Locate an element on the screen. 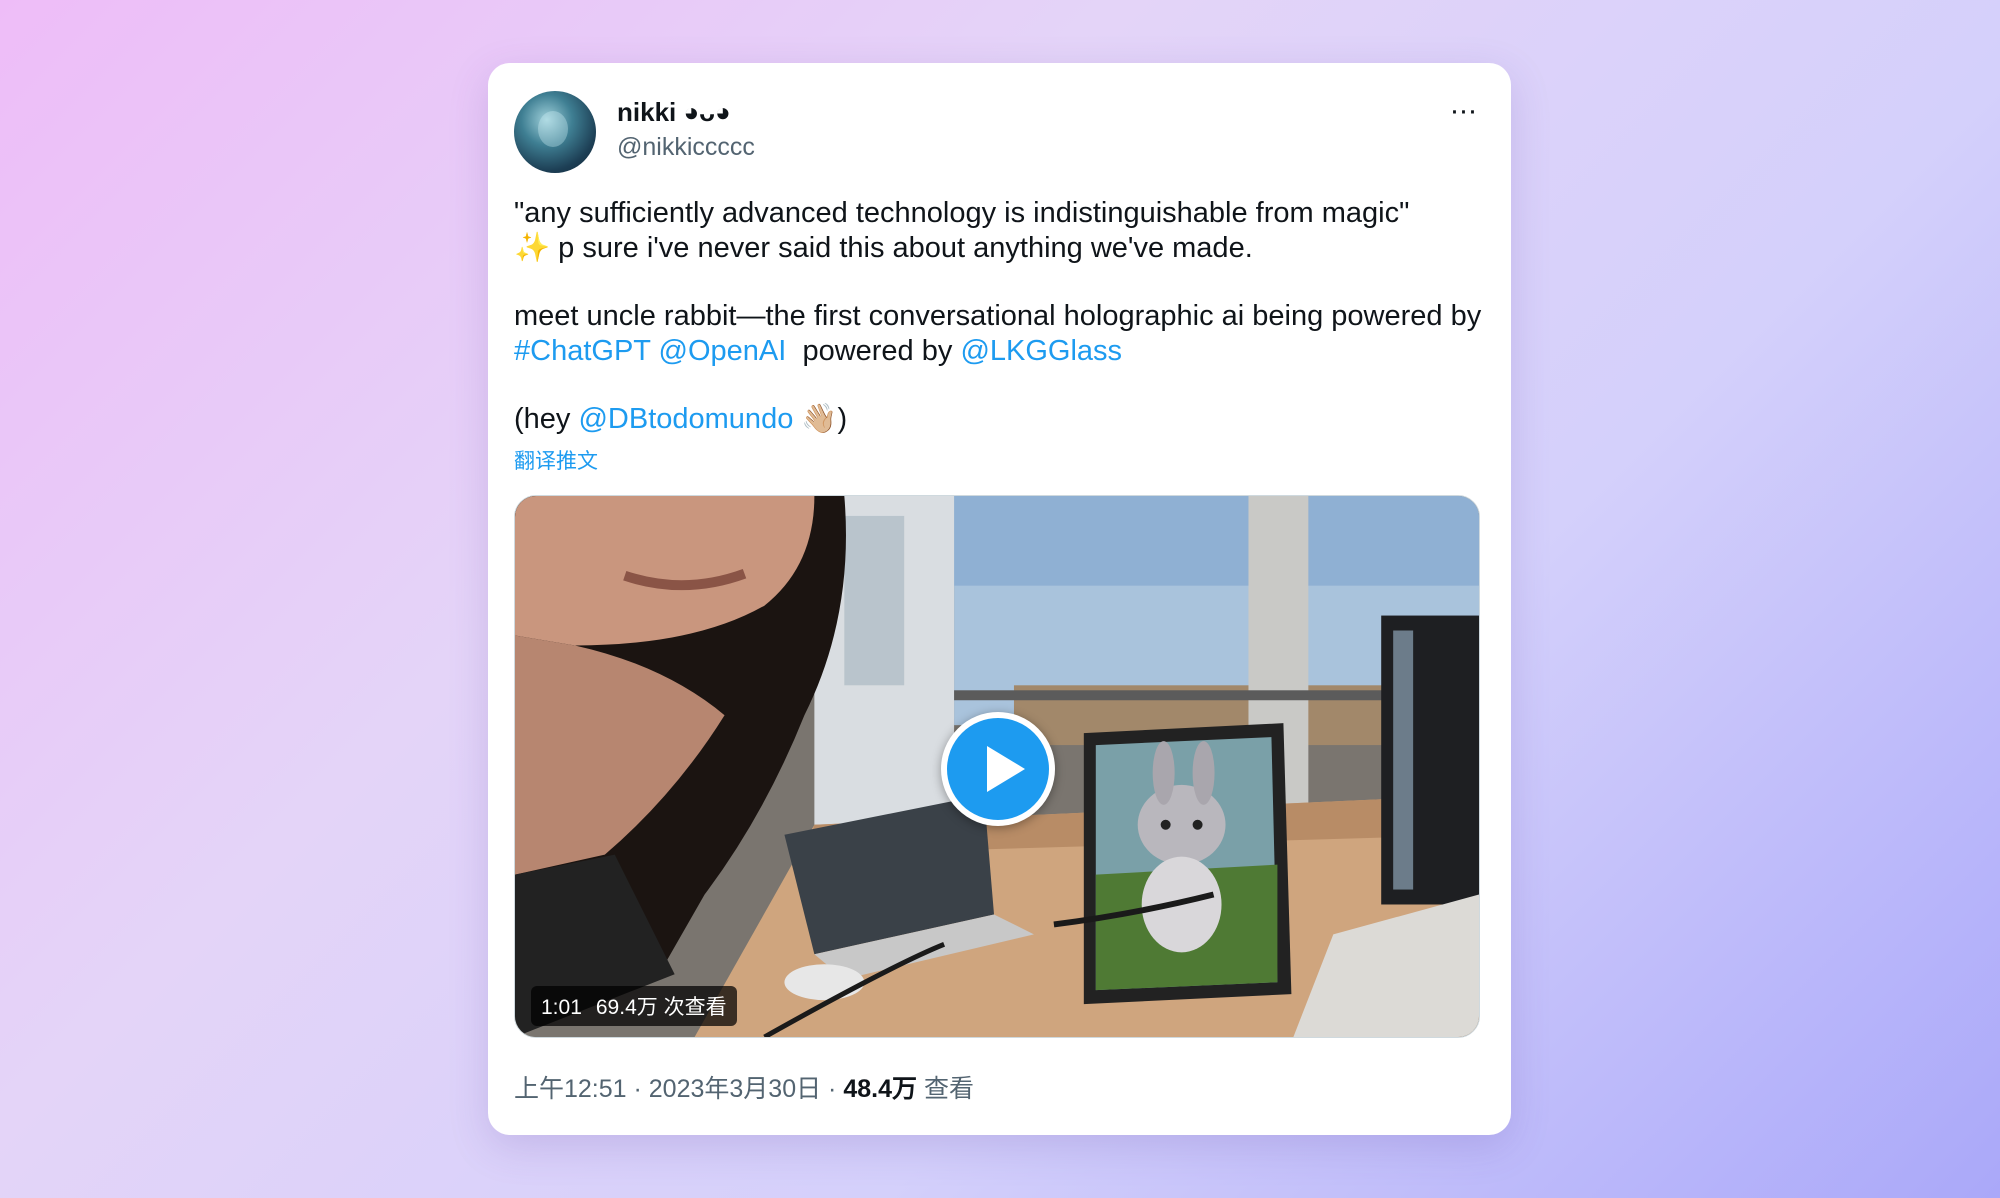  video-views: 69.4万 次查看 is located at coordinates (661, 1007).